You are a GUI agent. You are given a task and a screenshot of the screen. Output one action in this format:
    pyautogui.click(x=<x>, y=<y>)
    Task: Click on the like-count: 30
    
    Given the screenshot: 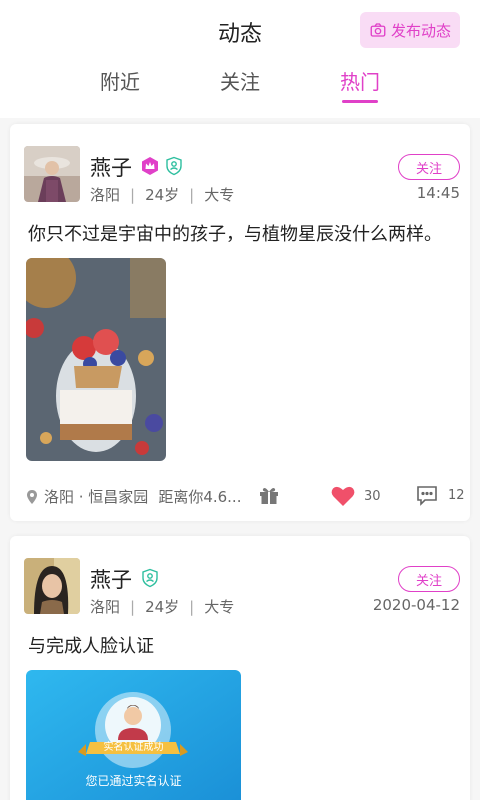 What is the action you would take?
    pyautogui.click(x=372, y=496)
    